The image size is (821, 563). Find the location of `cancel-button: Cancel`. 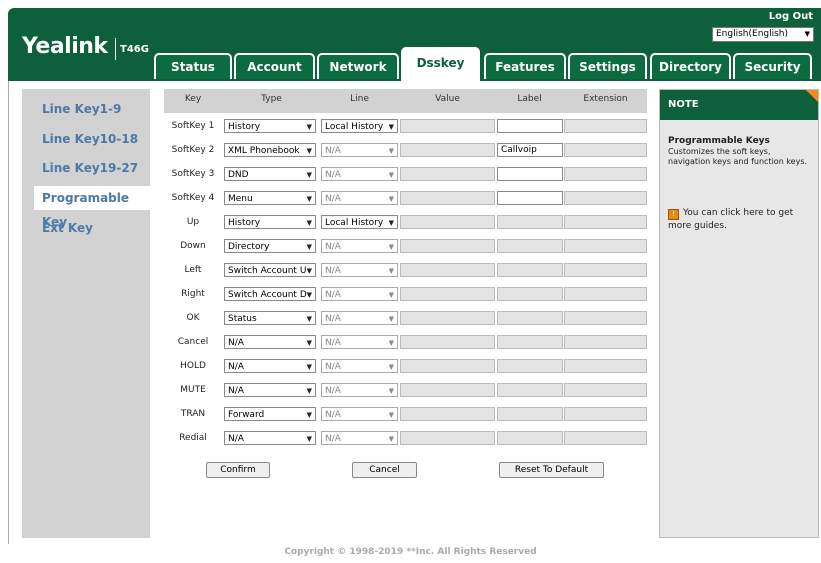

cancel-button: Cancel is located at coordinates (384, 470).